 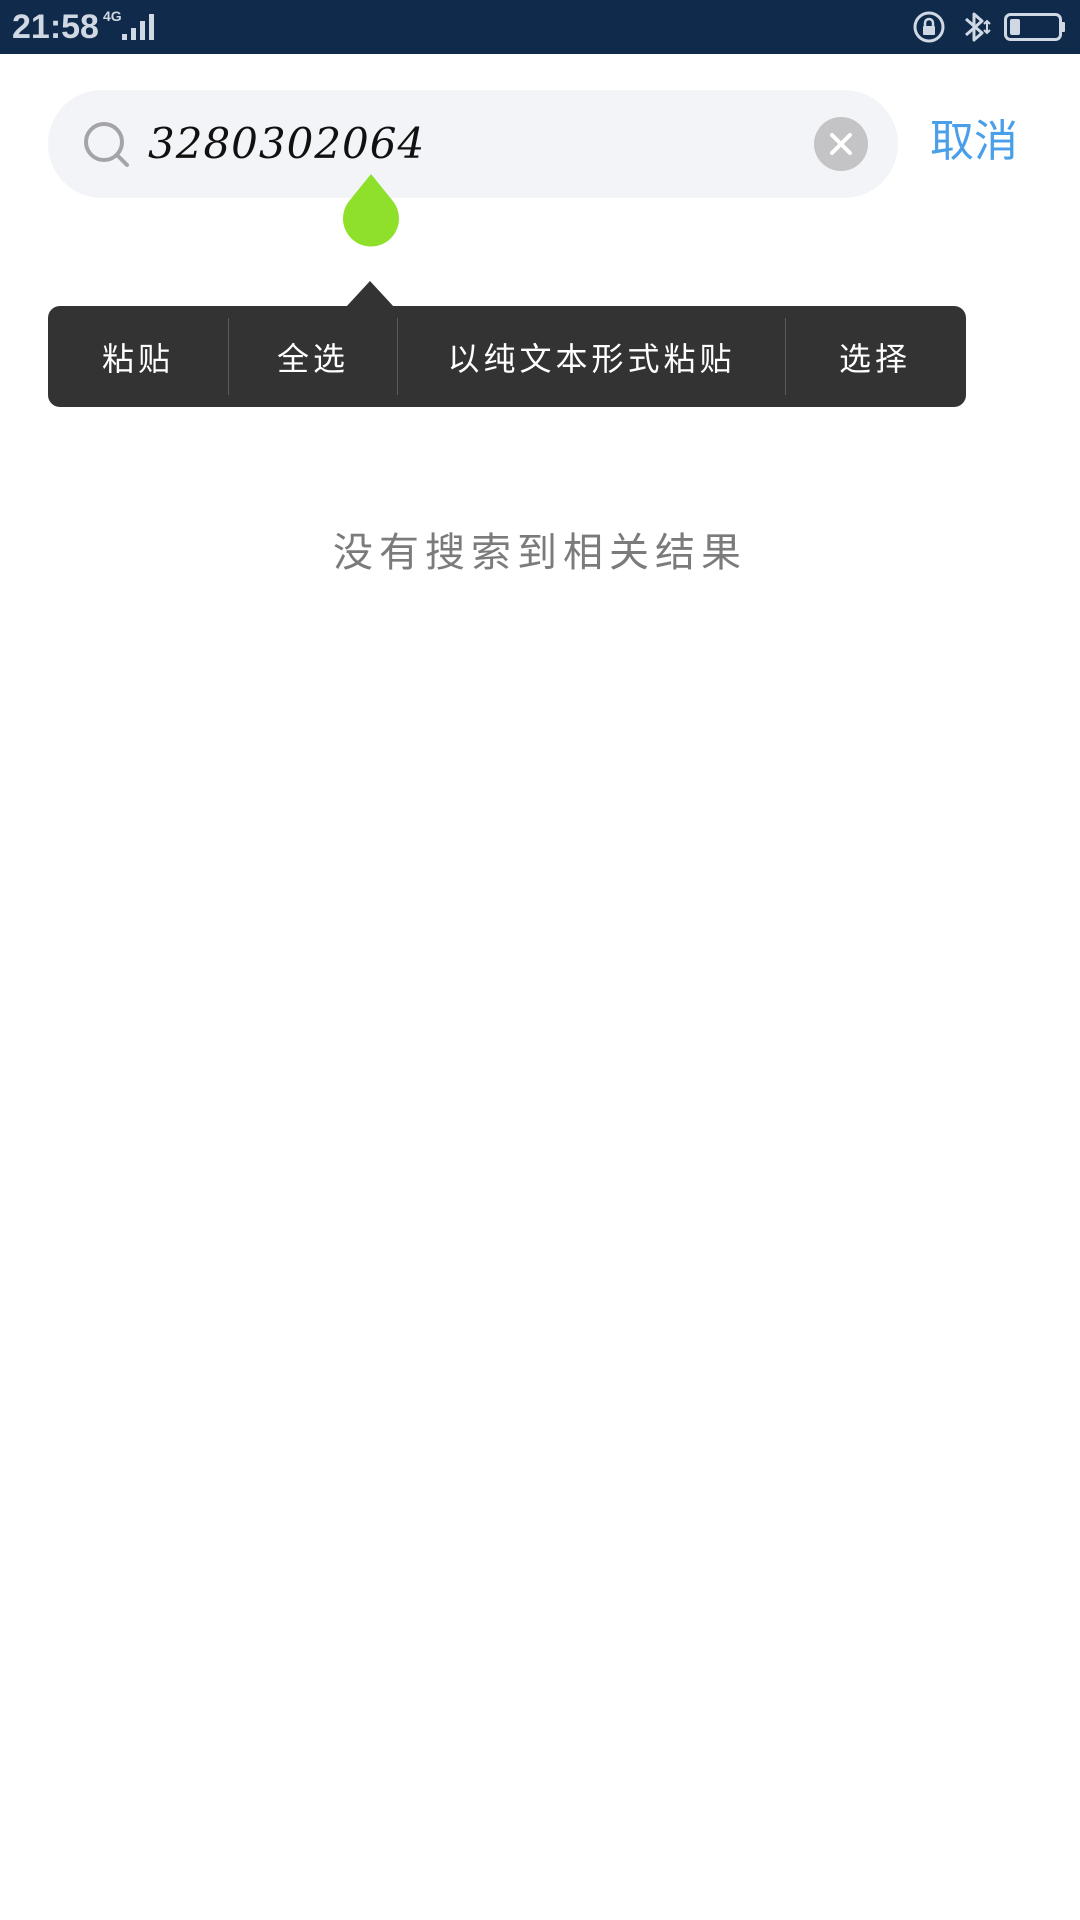 What do you see at coordinates (540, 27) in the screenshot?
I see `status-bar: 21:58 4G` at bounding box center [540, 27].